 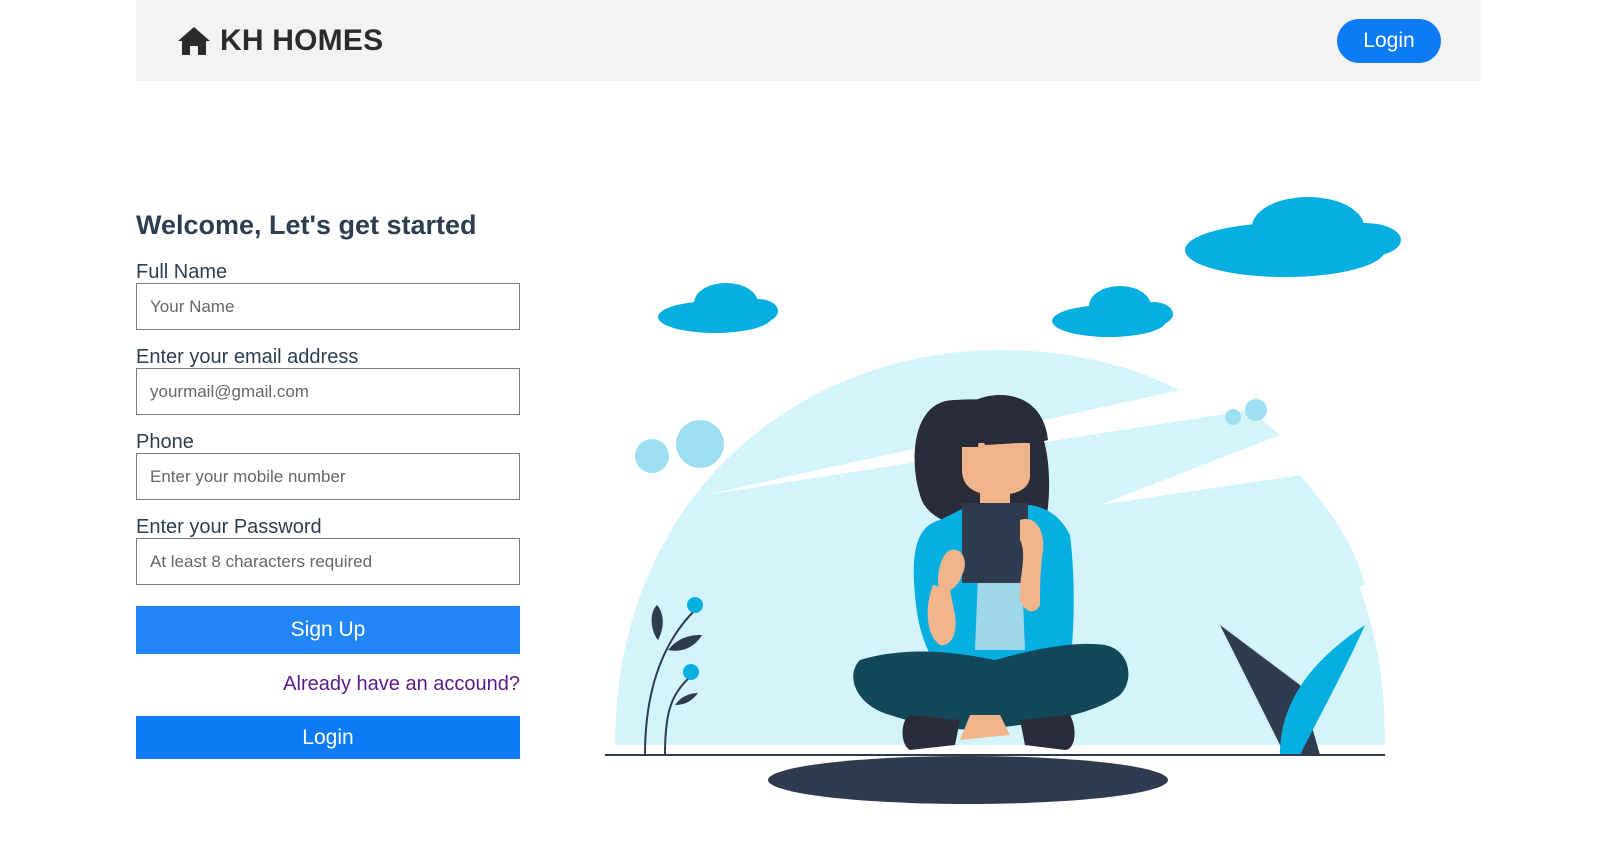 I want to click on already-have-account-link: Already have an accound?, so click(x=328, y=684).